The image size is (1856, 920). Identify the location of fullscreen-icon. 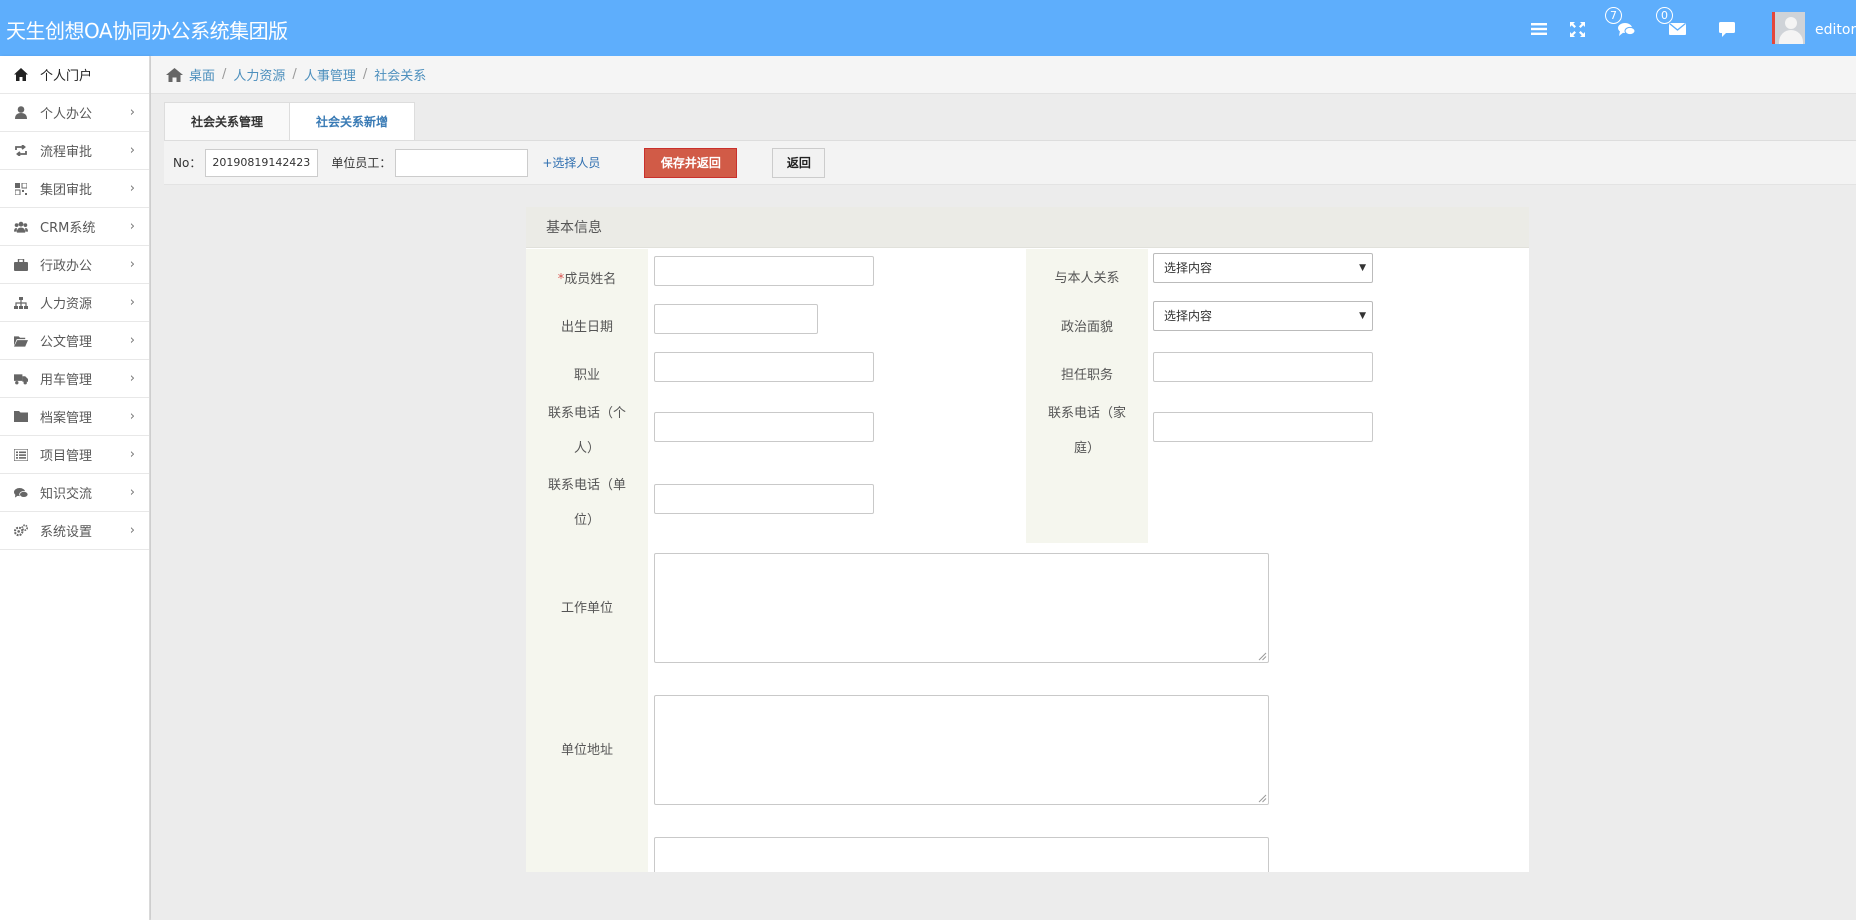
(1577, 29).